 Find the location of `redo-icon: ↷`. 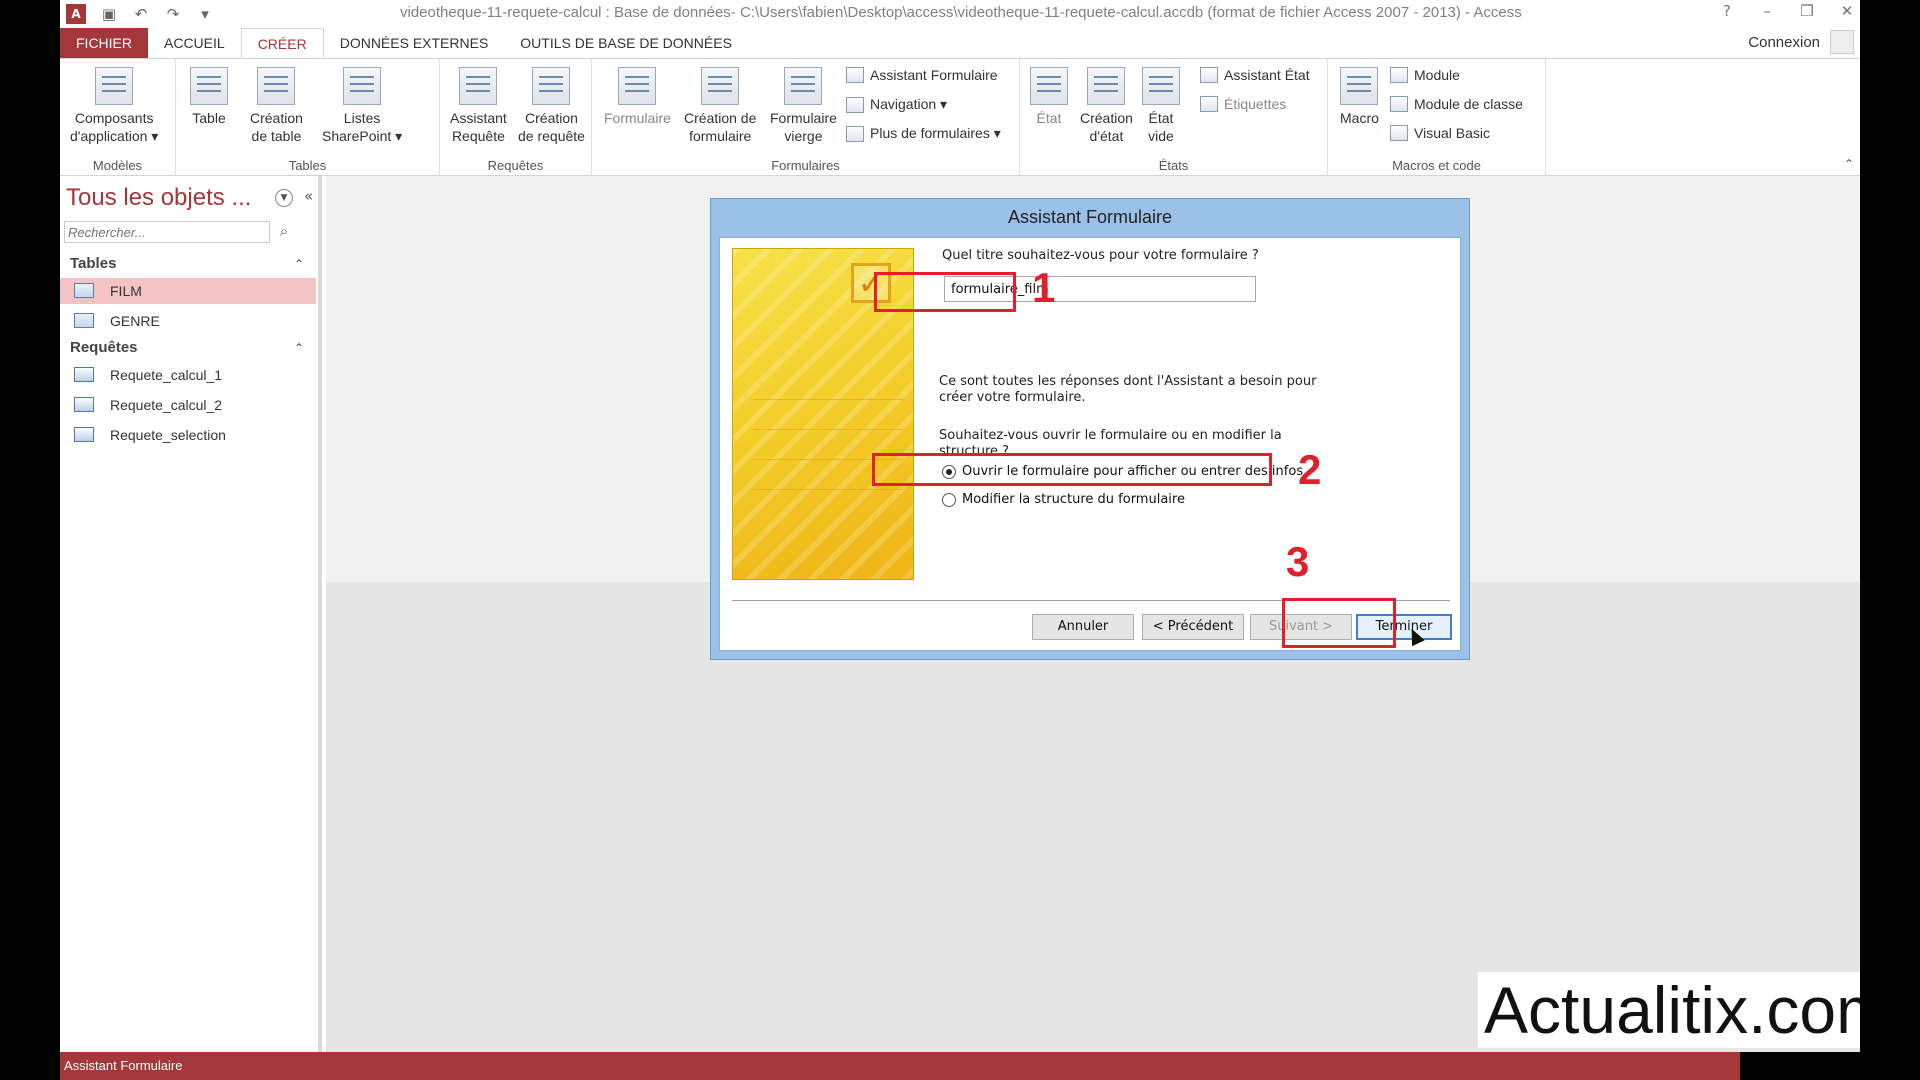

redo-icon: ↷ is located at coordinates (173, 14).